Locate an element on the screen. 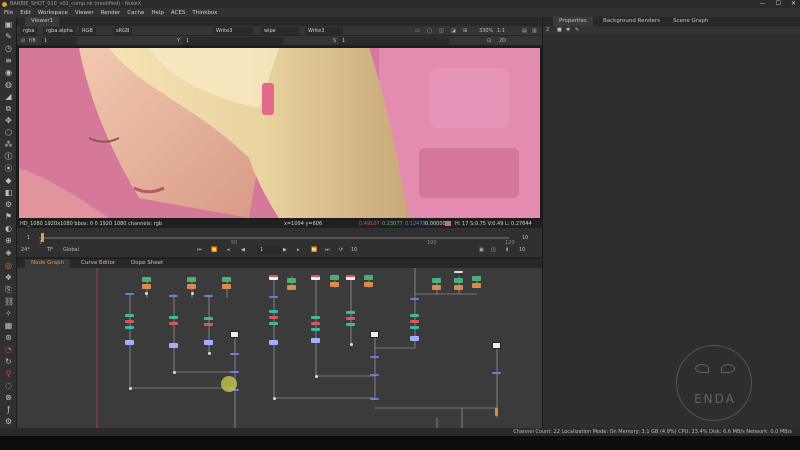 This screenshot has width=800, height=450. ocula-icon: ◐ is located at coordinates (8, 228).